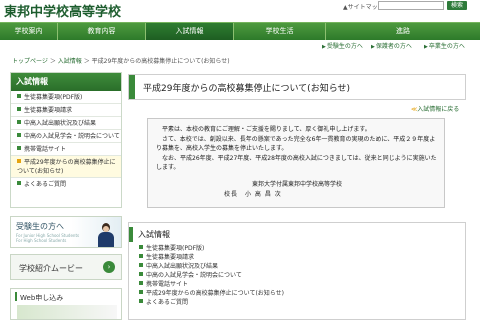 This screenshot has height=320, width=480. I want to click on heading-bar, so click(16, 296).